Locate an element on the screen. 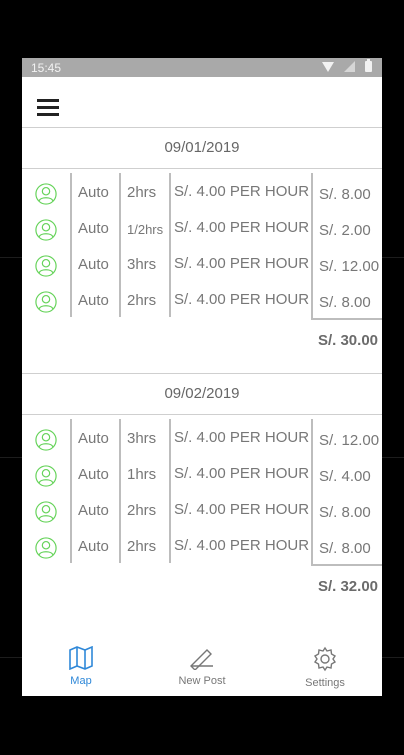  tab-new-post: New Post is located at coordinates (202, 666).